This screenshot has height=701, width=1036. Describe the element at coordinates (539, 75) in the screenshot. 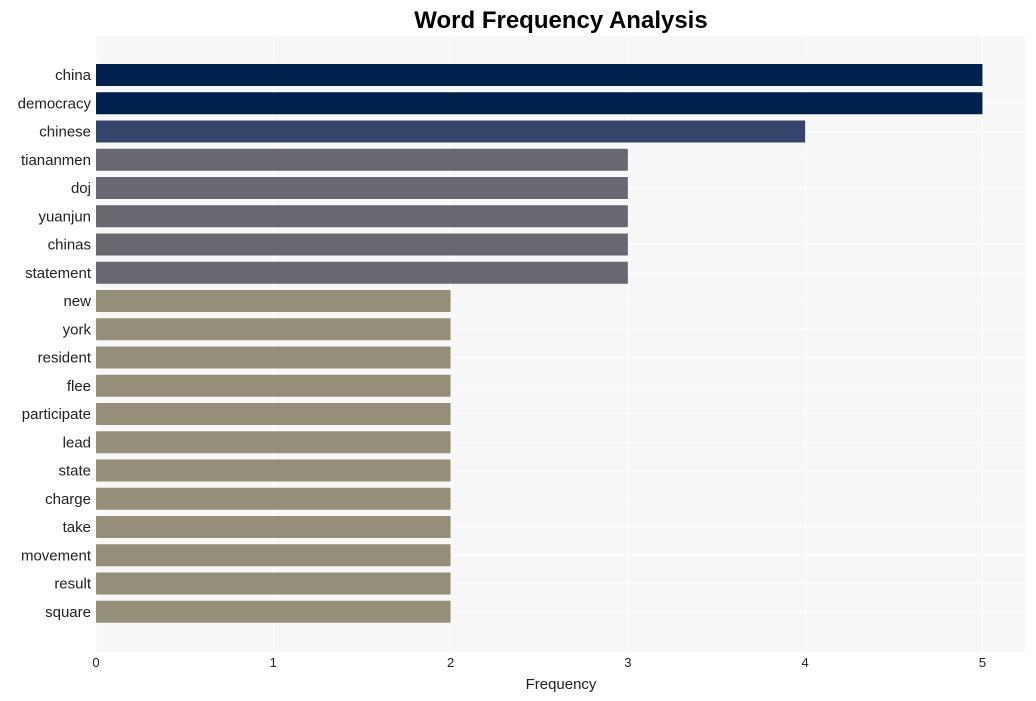

I see `bar-china` at that location.